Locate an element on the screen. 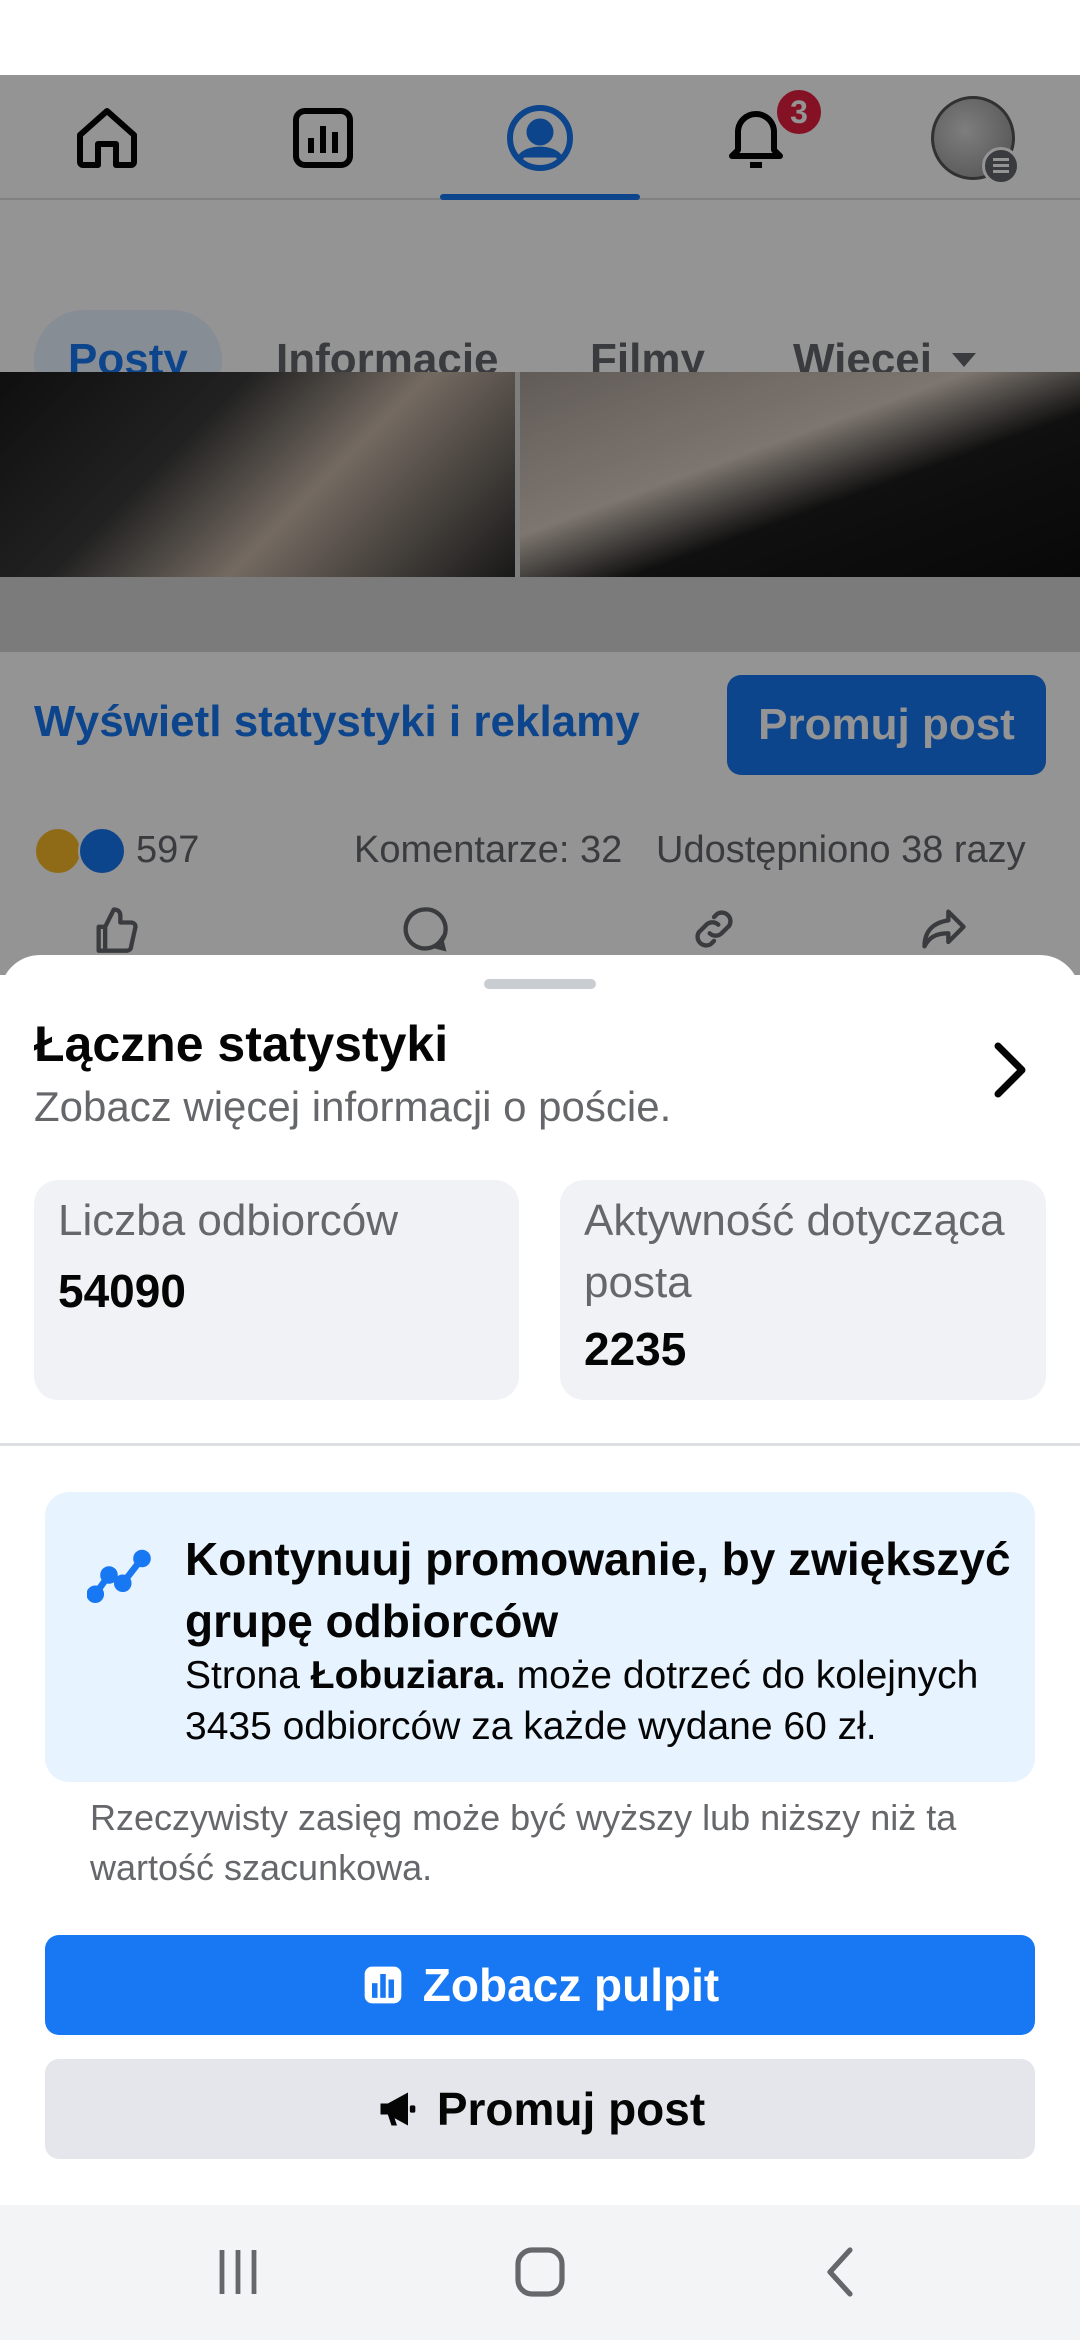 The image size is (1080, 2340). stat-value: 54090 is located at coordinates (122, 1291).